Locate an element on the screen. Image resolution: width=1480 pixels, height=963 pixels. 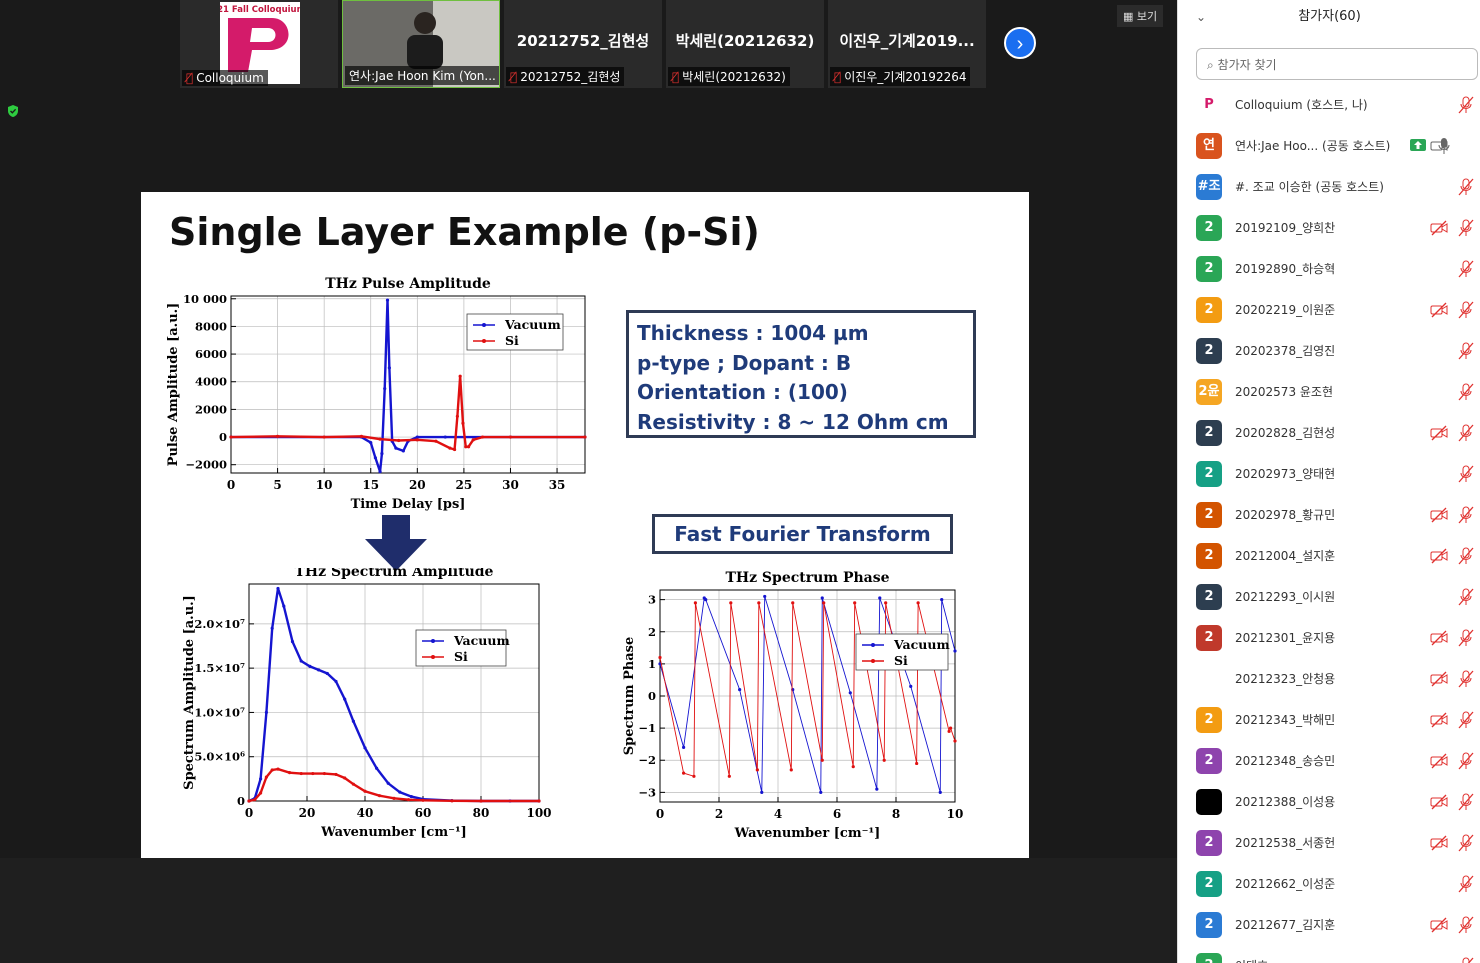
chevron-down-icon: ⌄ is located at coordinates (1201, 17).